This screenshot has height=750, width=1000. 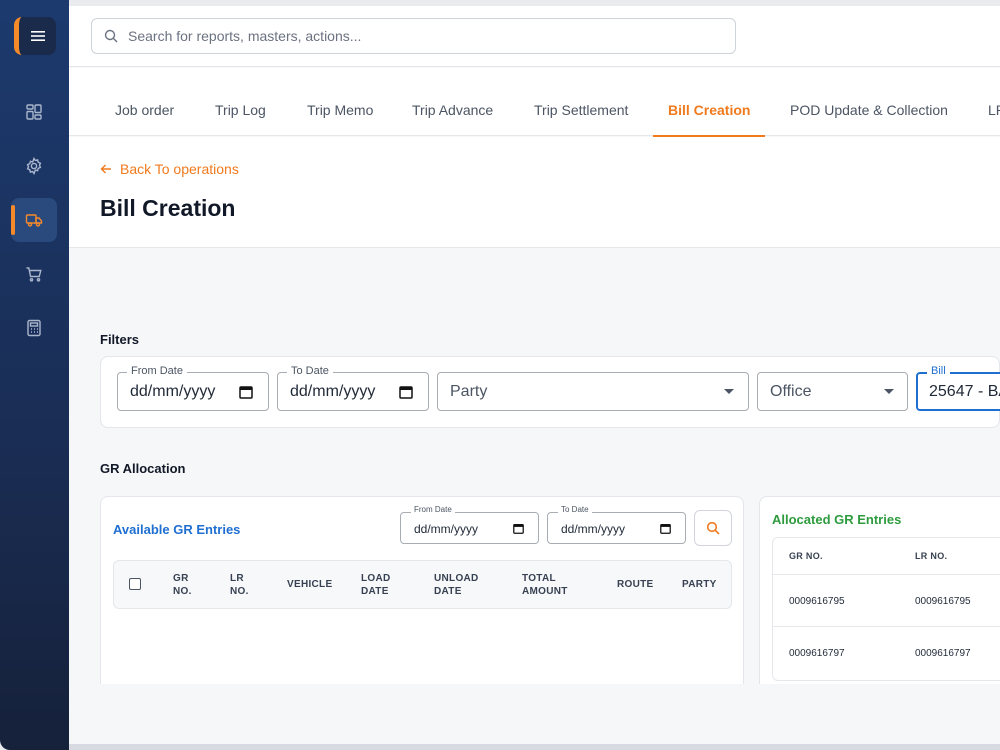 What do you see at coordinates (832, 391) in the screenshot?
I see `office-select: Office` at bounding box center [832, 391].